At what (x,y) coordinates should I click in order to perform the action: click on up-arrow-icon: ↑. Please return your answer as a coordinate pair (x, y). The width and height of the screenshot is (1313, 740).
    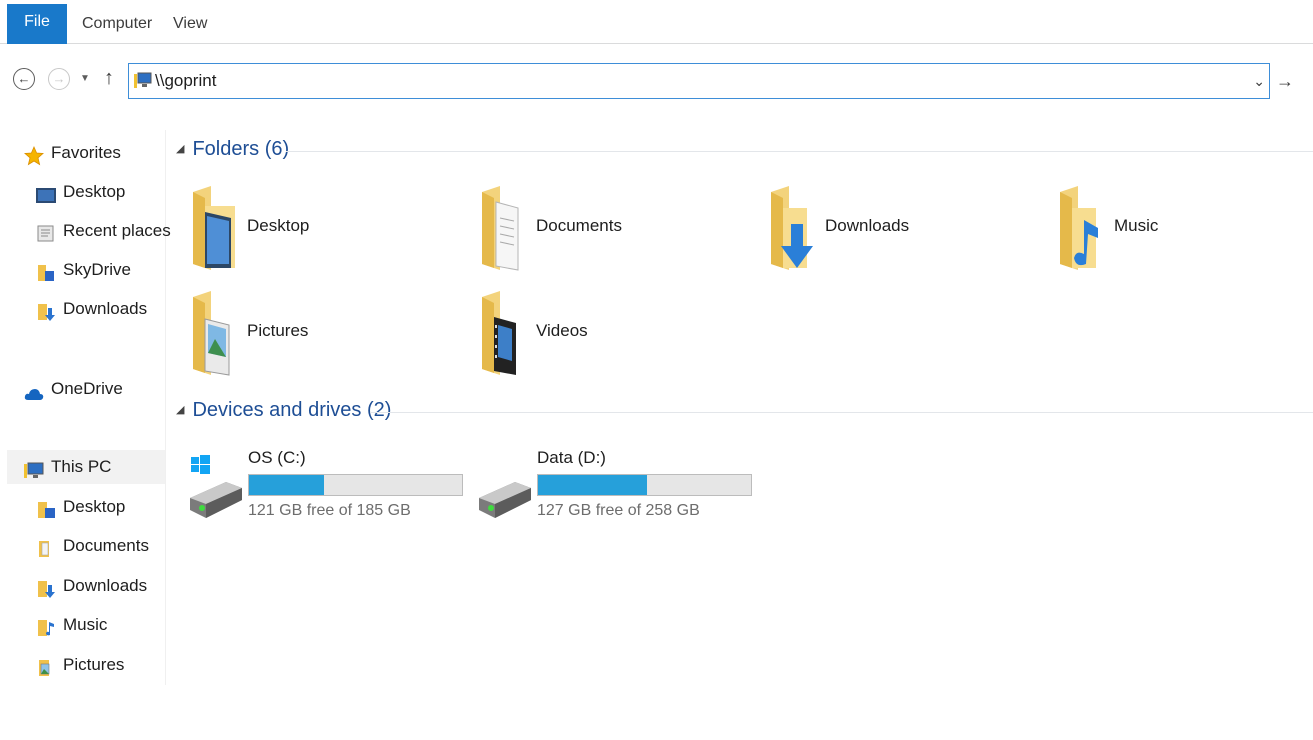
    Looking at the image, I should click on (109, 78).